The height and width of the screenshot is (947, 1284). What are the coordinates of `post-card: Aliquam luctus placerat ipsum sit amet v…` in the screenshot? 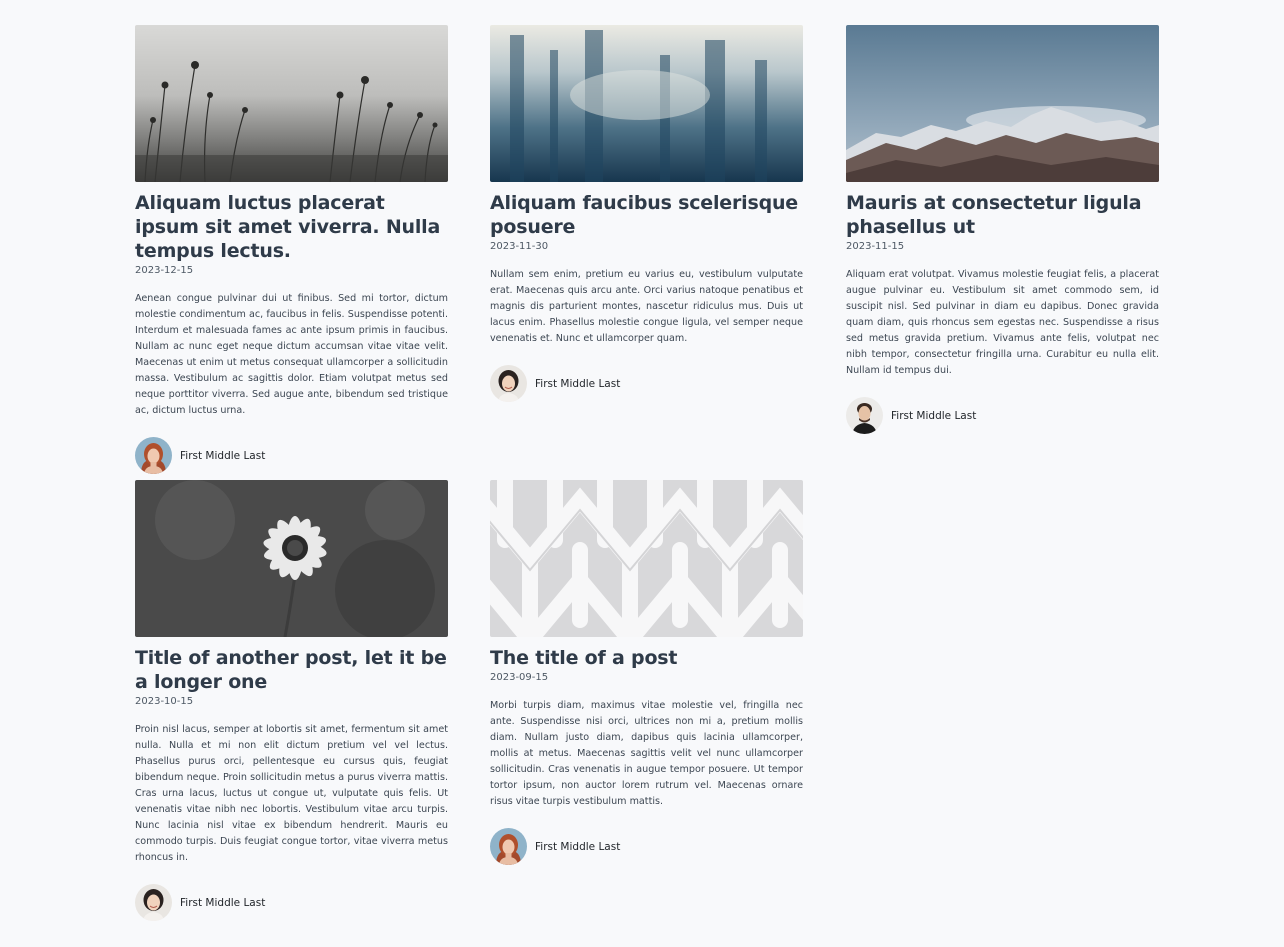 It's located at (291, 249).